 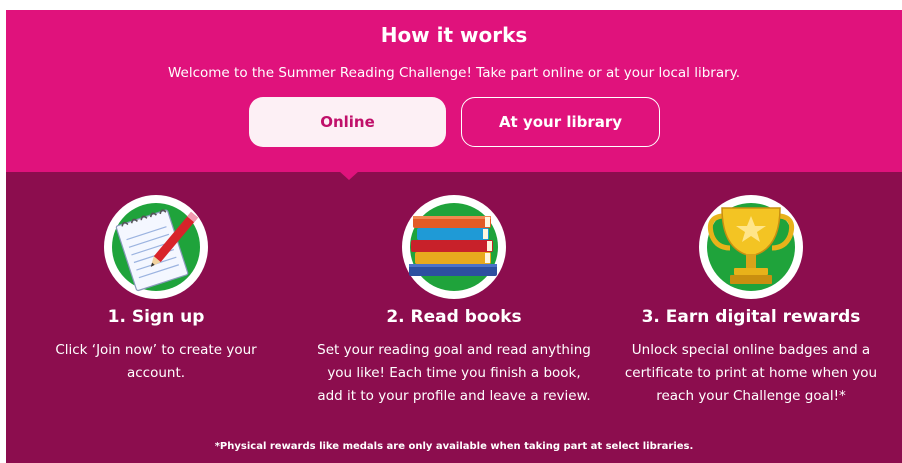 I want to click on book-stack-icon, so click(x=454, y=247).